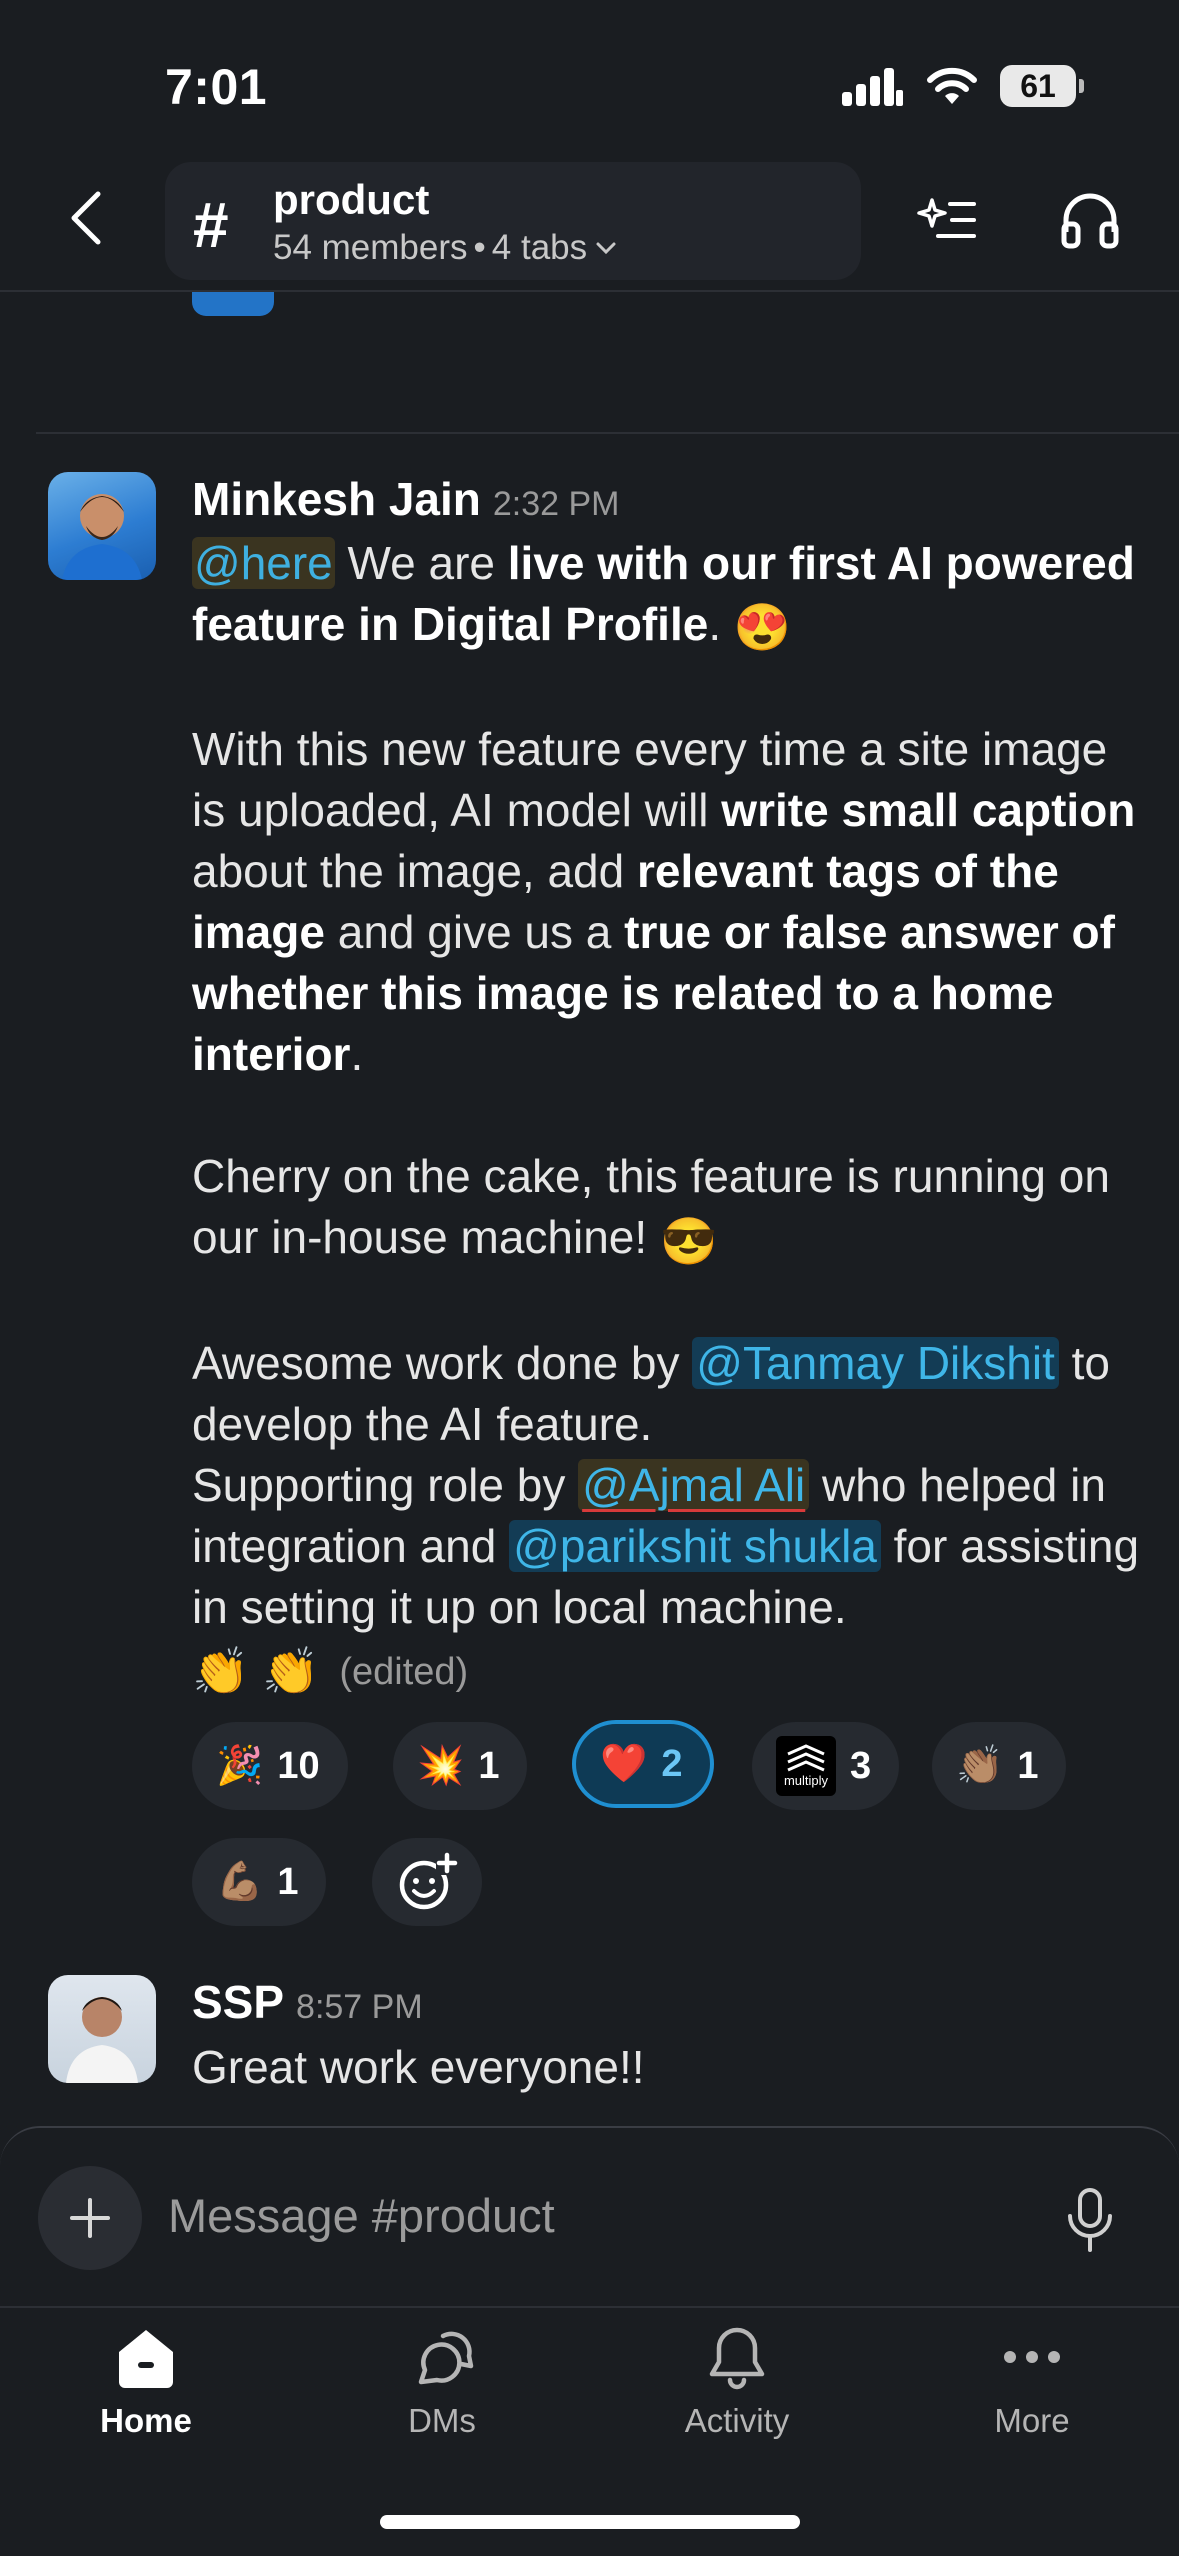 The height and width of the screenshot is (2556, 1179). I want to click on message-author: Minkesh Jain, so click(336, 499).